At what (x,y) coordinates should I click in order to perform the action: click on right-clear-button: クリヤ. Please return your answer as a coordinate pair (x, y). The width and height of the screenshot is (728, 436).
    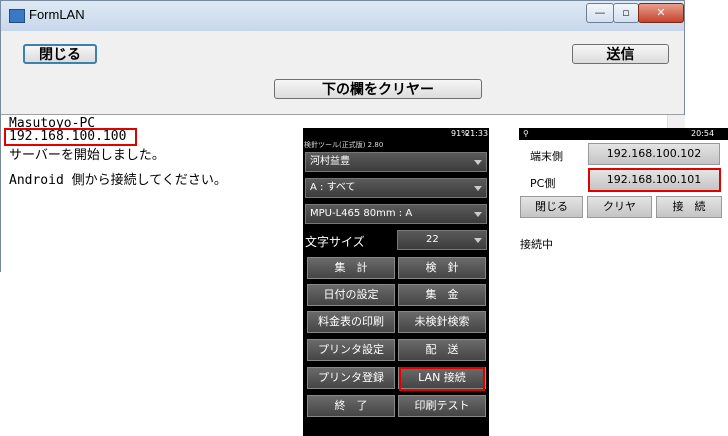
    Looking at the image, I should click on (619, 207).